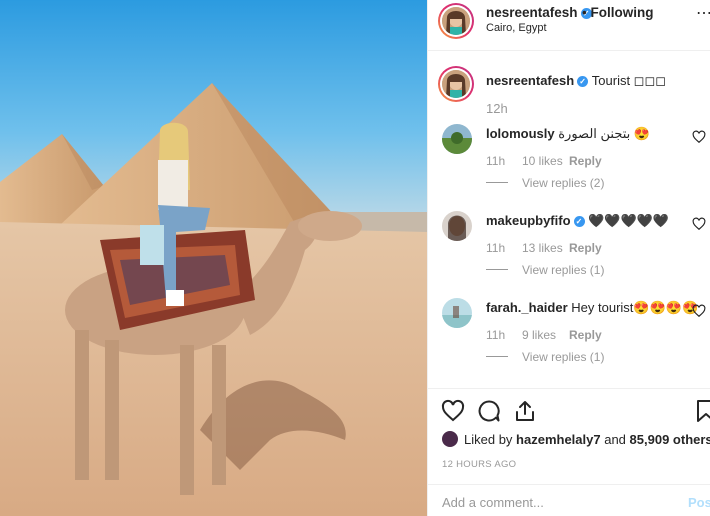  Describe the element at coordinates (629, 80) in the screenshot. I see `caption-text: Tourist ◻◻◻` at that location.